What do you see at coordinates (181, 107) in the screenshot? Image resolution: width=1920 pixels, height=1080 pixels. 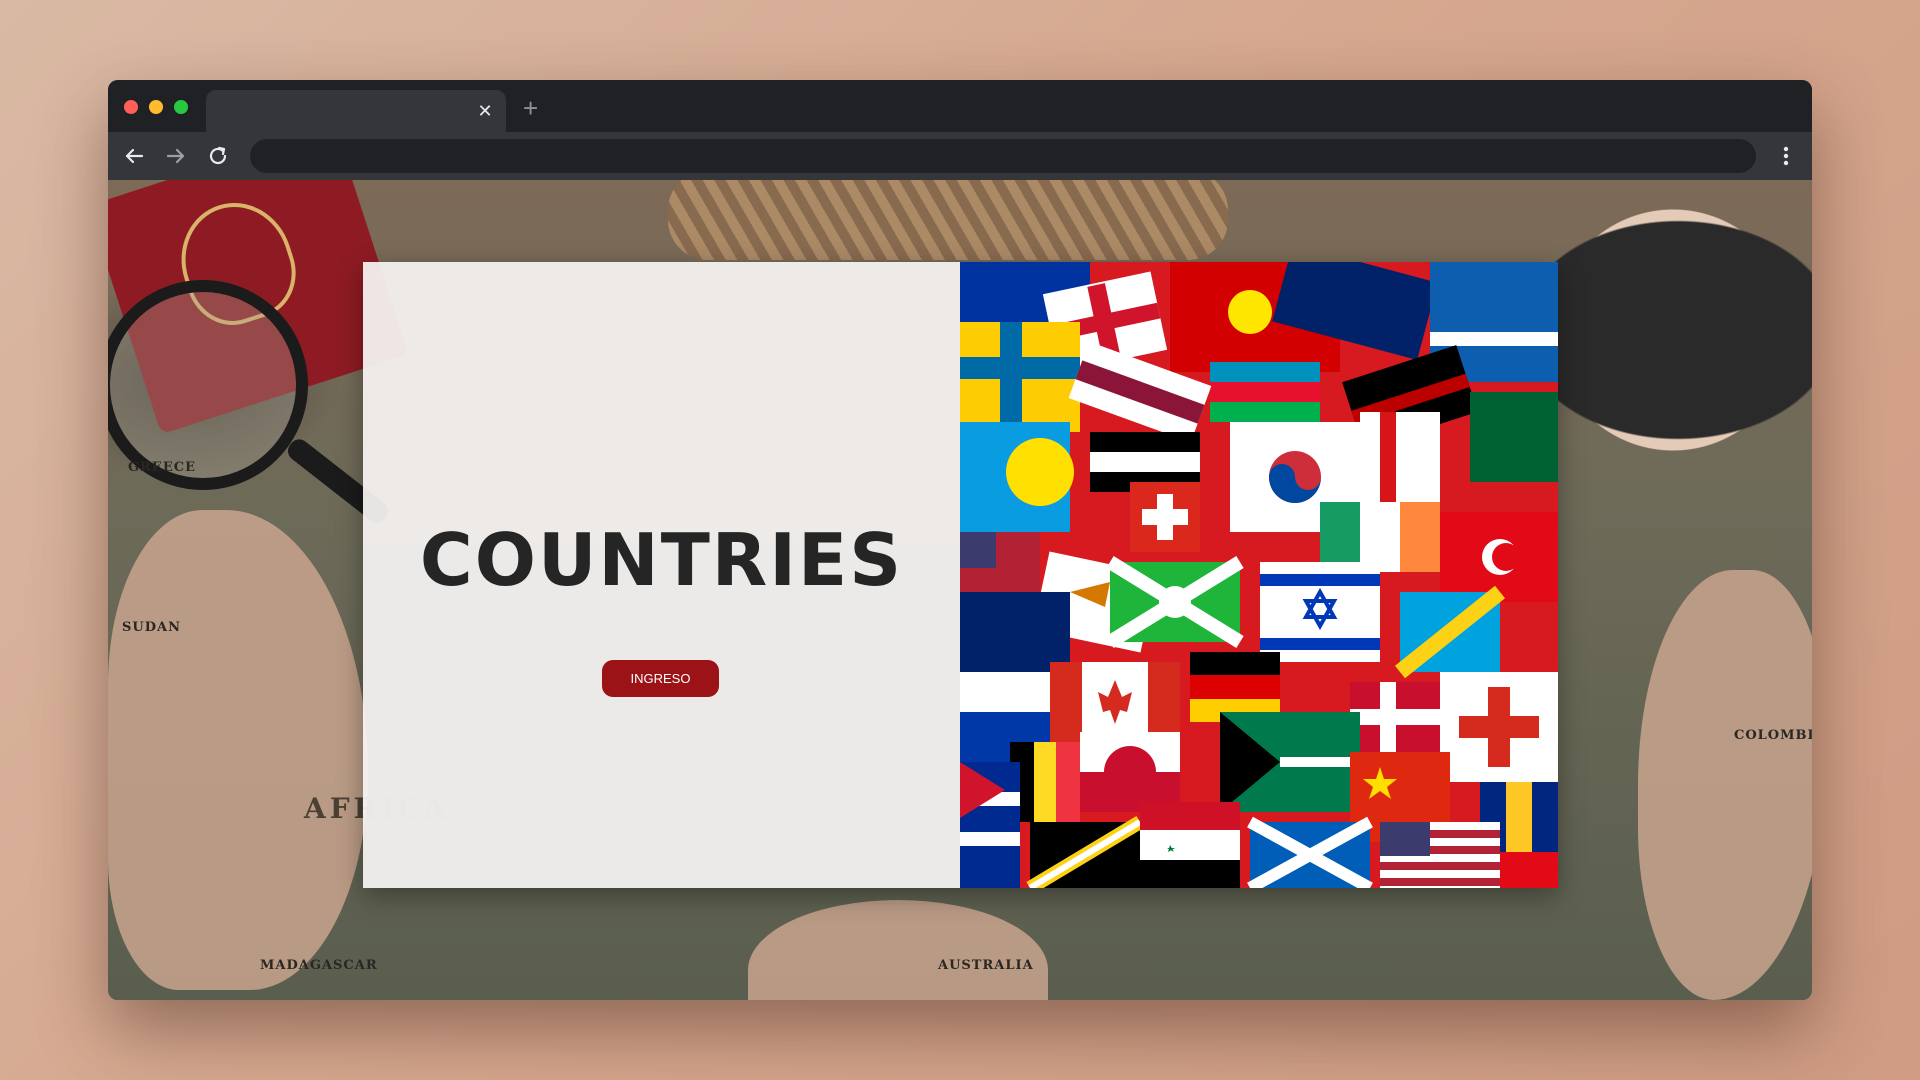 I see `maximize-window-button` at bounding box center [181, 107].